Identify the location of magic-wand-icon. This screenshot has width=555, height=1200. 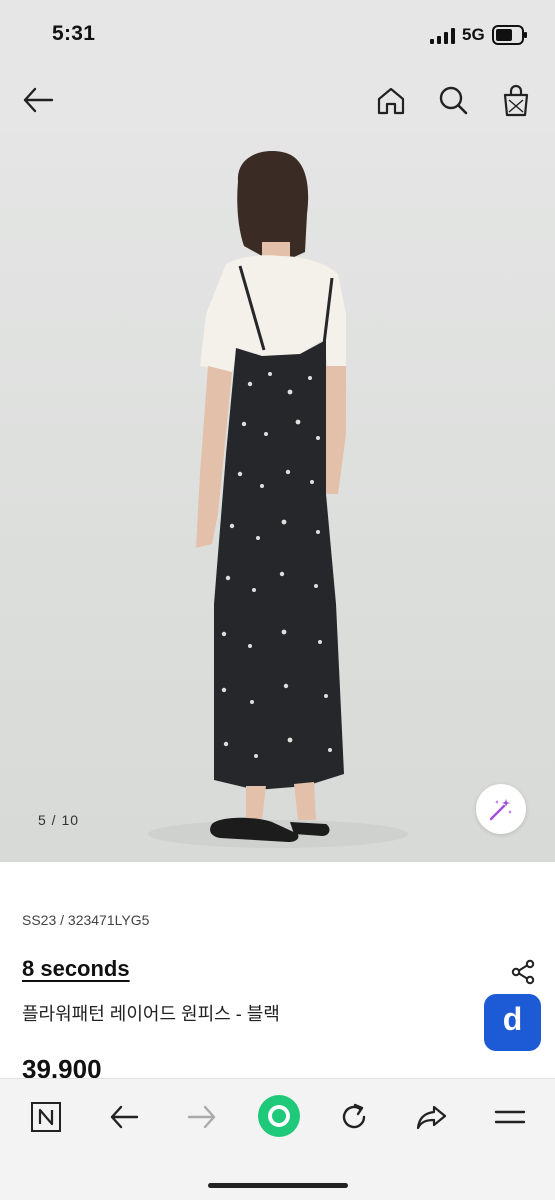
(500, 810).